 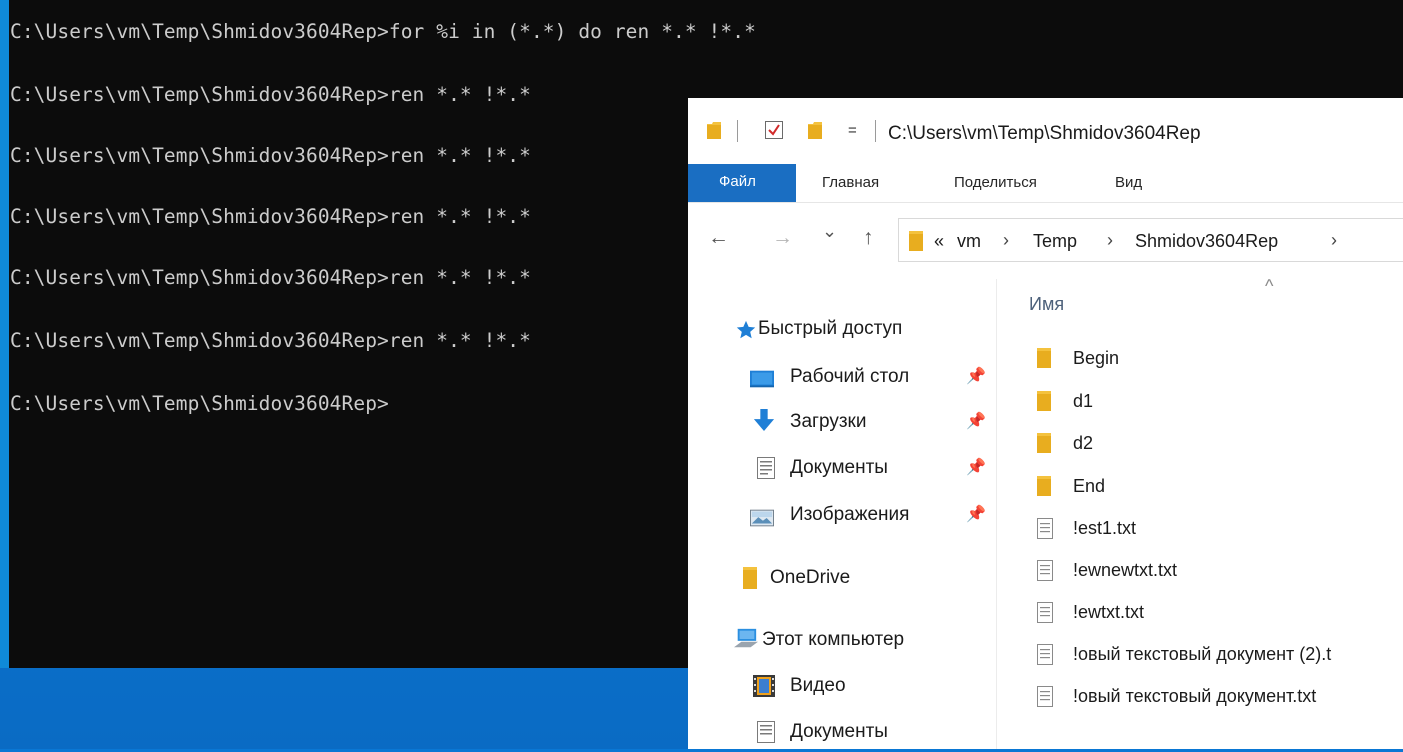 What do you see at coordinates (833, 639) in the screenshot?
I see `nav-this-pc-label: Этот компьютер` at bounding box center [833, 639].